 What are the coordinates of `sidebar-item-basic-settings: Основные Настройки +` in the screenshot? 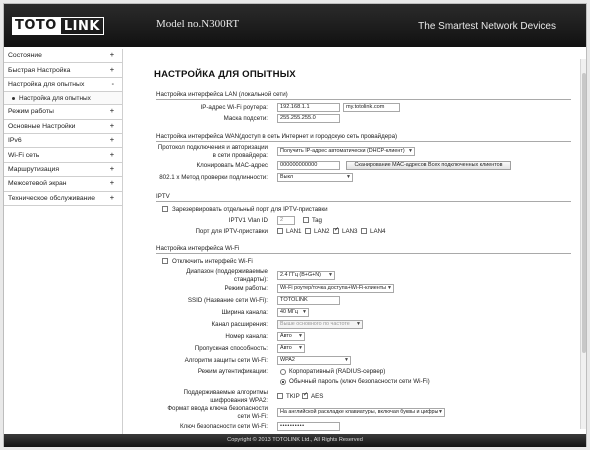 It's located at (63, 127).